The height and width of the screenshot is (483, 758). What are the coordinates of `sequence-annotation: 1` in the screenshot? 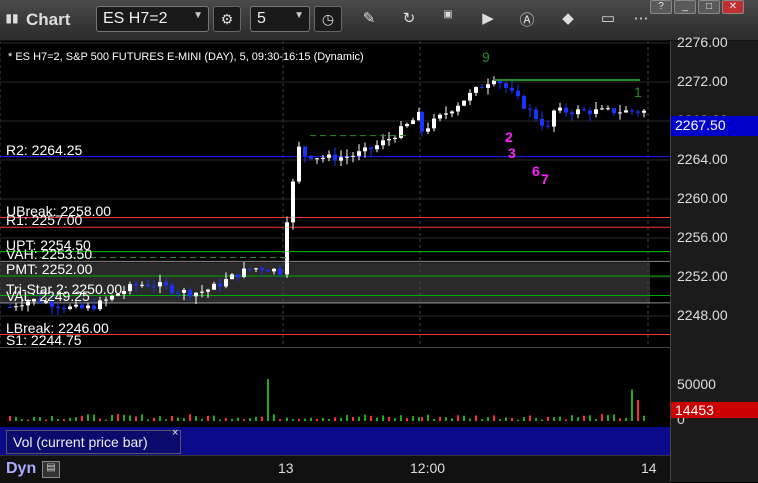 It's located at (638, 92).